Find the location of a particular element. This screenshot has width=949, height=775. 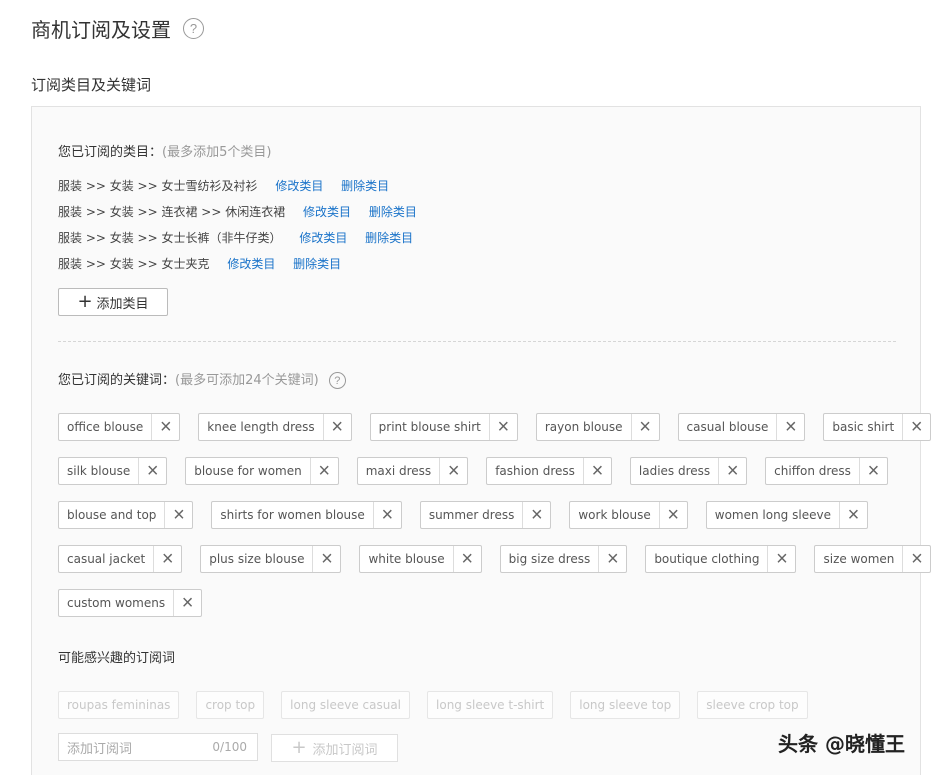

category-path: 服装 >> 女装 >> 女士长裤（非牛仔类） is located at coordinates (170, 238).